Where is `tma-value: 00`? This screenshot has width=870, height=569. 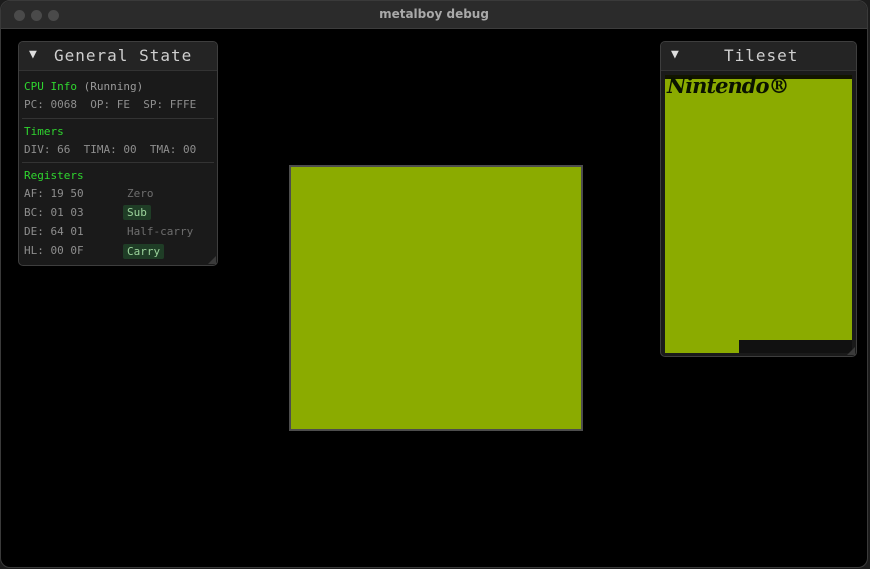 tma-value: 00 is located at coordinates (190, 149).